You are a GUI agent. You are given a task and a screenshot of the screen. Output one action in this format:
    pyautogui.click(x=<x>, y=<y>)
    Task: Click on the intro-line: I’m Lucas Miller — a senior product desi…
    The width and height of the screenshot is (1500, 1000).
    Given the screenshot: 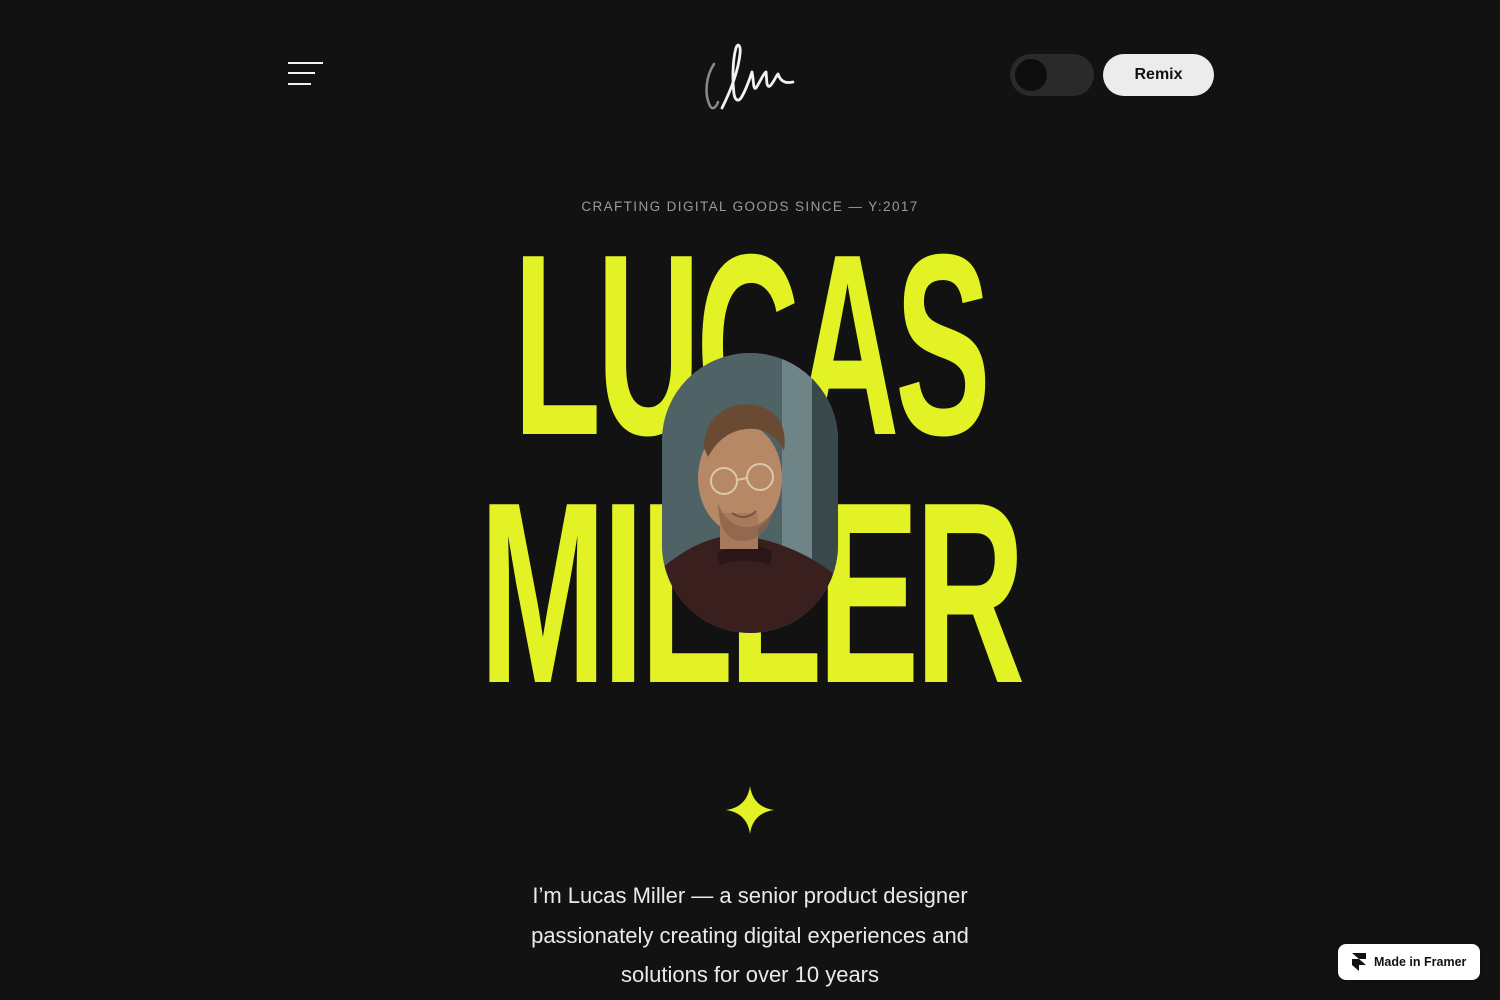 What is the action you would take?
    pyautogui.click(x=750, y=895)
    